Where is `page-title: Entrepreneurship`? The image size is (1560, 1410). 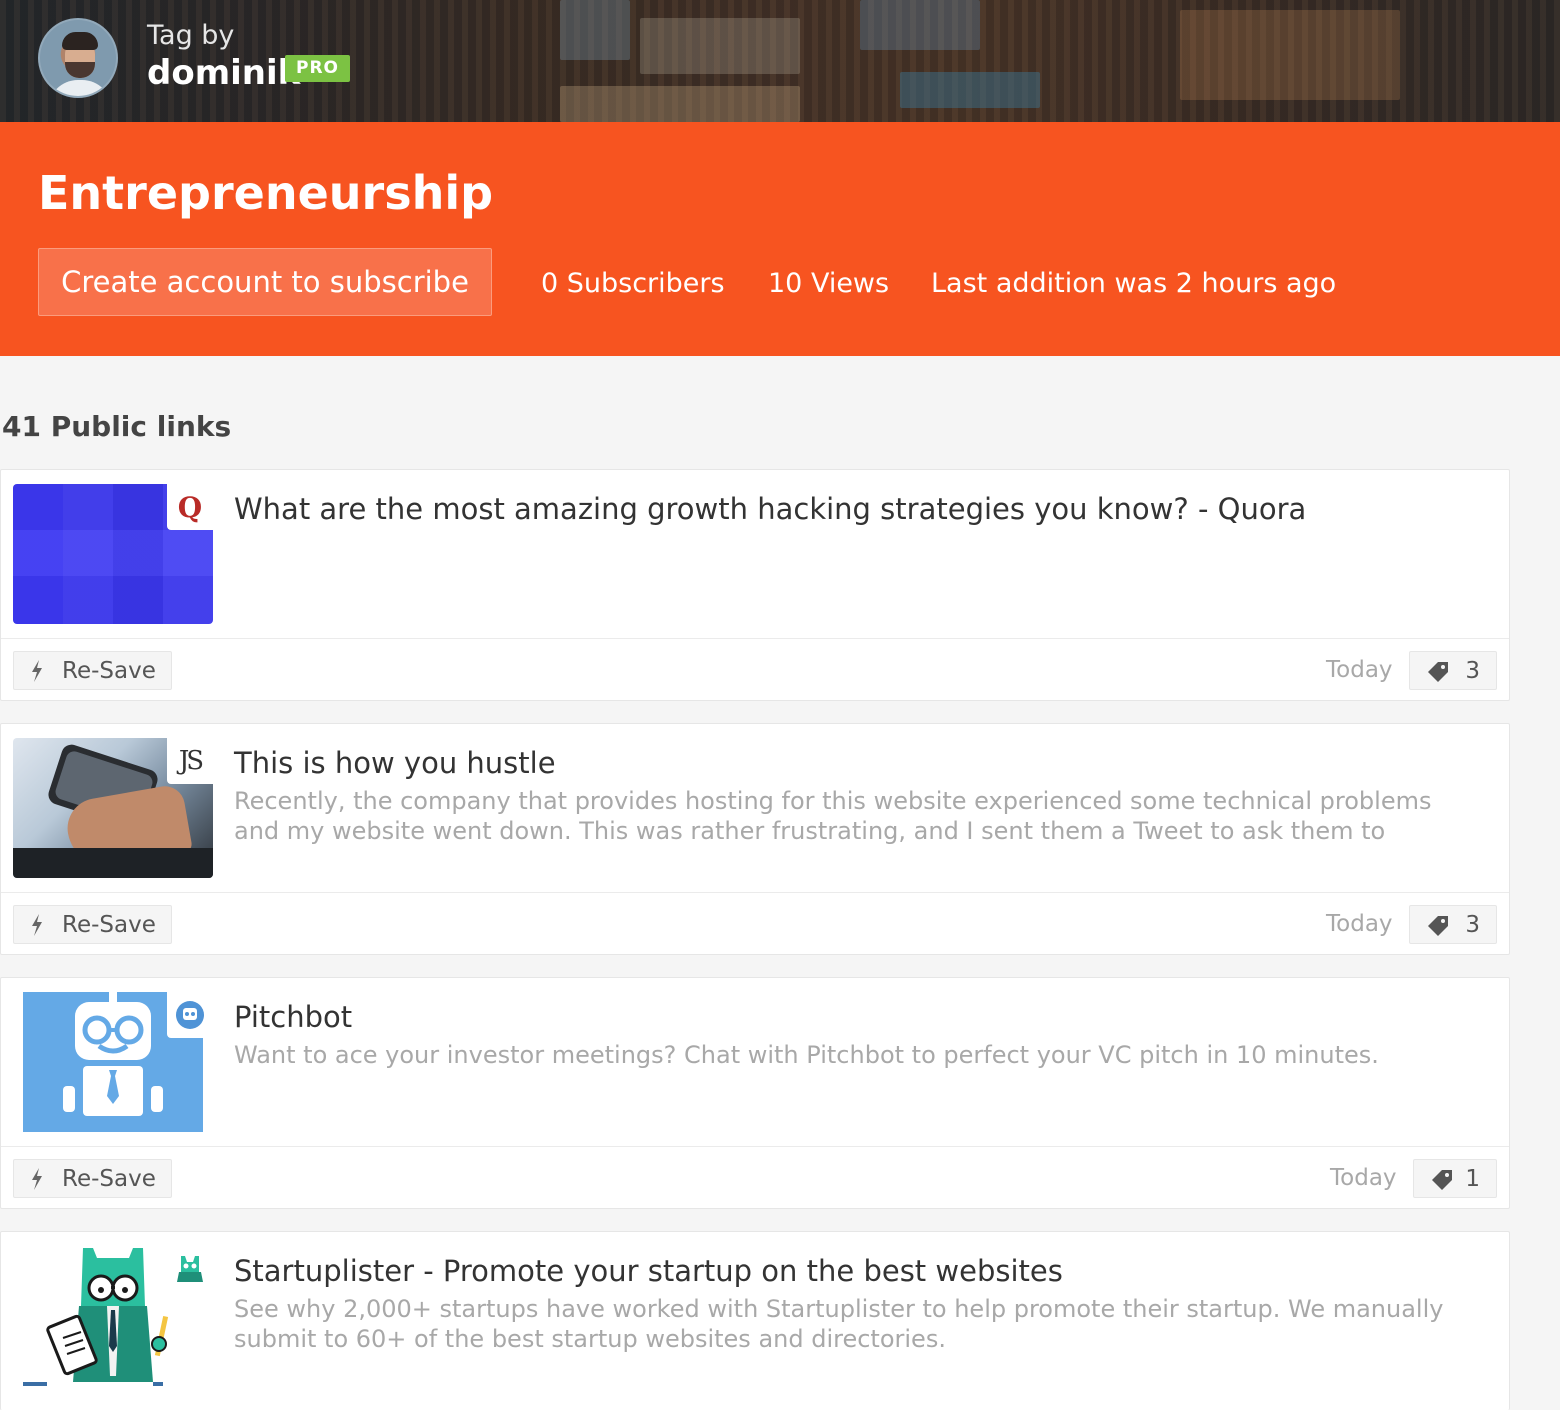 page-title: Entrepreneurship is located at coordinates (266, 193).